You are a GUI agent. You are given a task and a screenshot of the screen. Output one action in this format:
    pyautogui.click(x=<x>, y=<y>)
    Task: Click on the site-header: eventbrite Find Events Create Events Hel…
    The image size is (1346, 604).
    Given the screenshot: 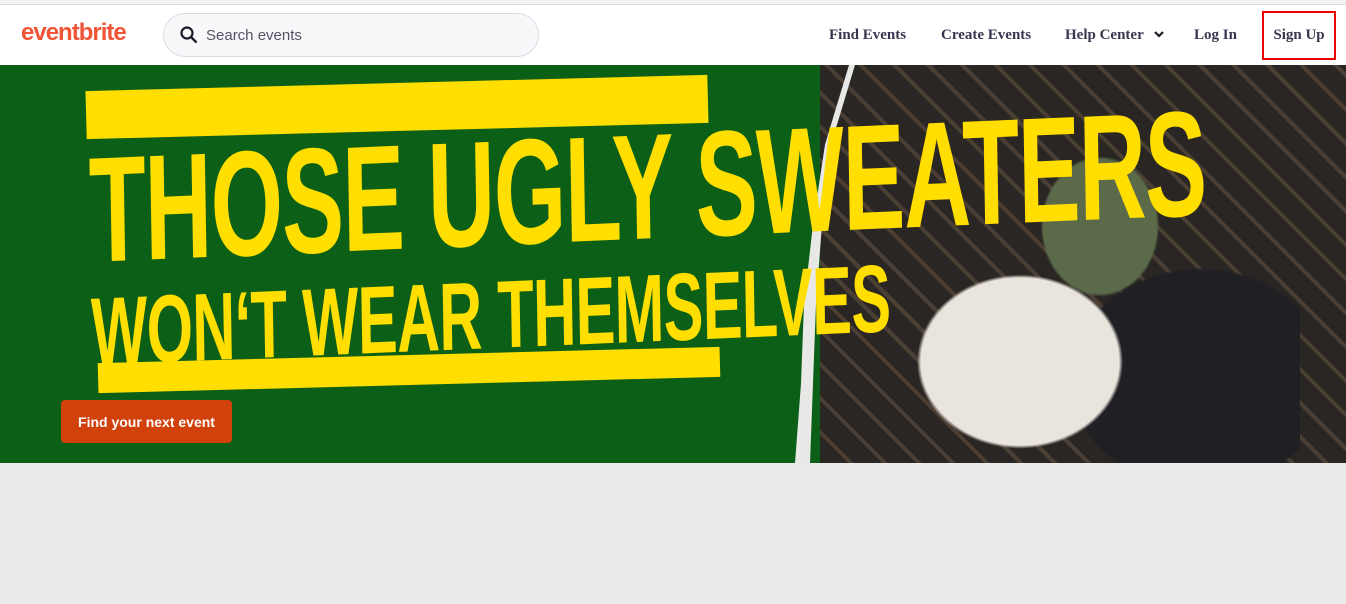 What is the action you would take?
    pyautogui.click(x=673, y=35)
    